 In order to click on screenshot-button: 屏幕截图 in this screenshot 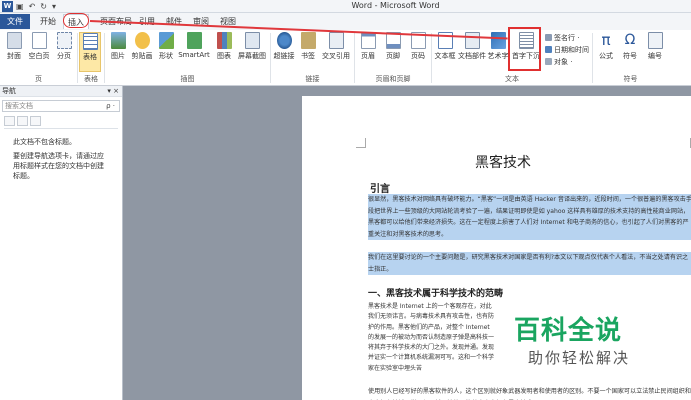, I will do `click(252, 46)`.